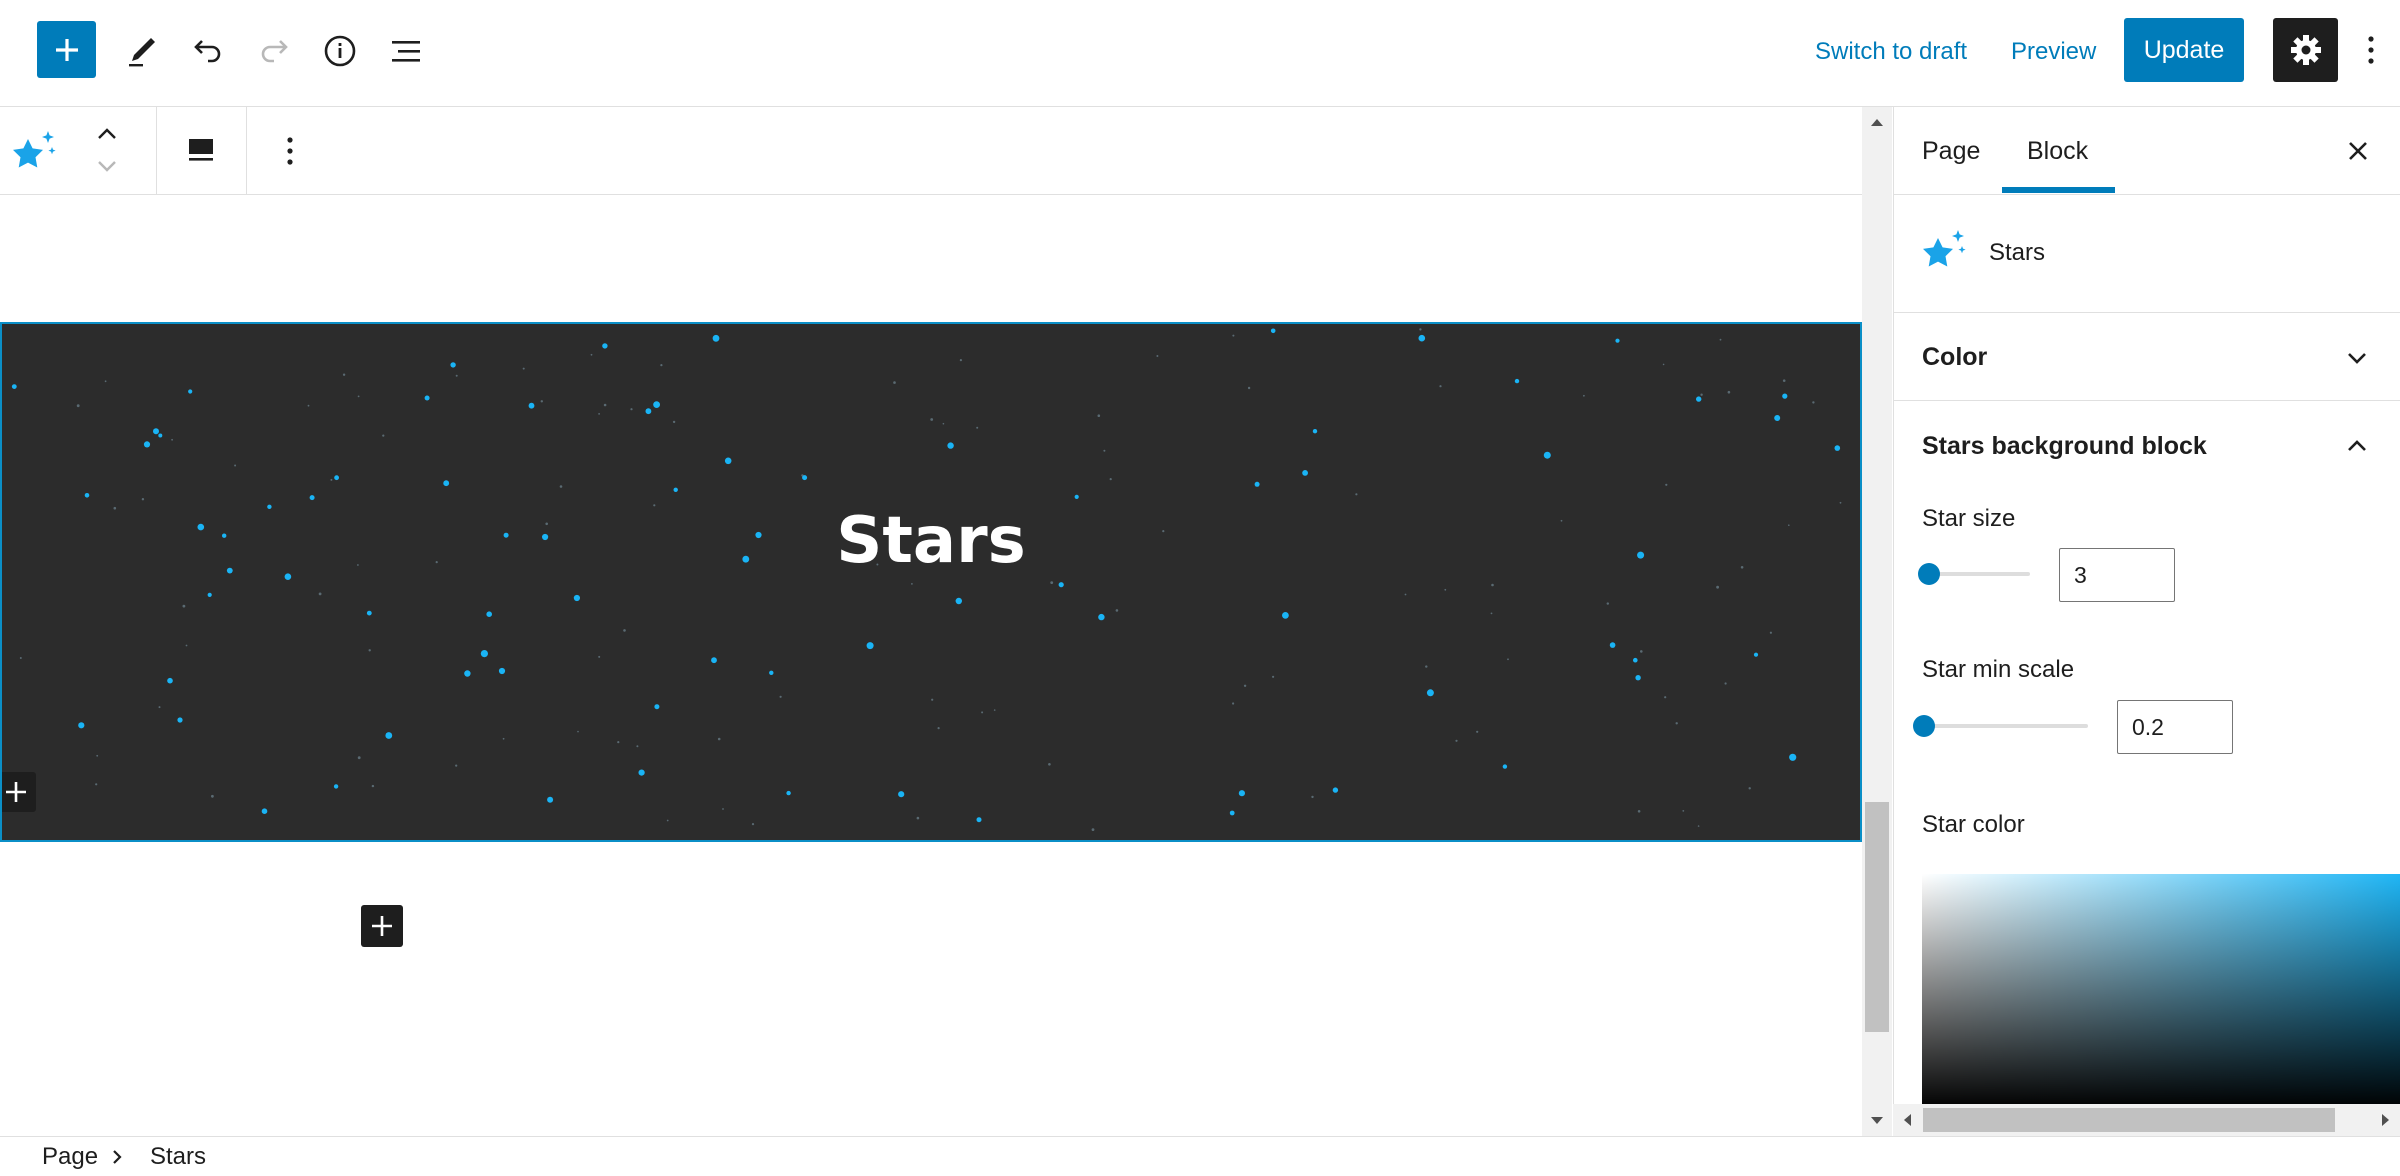  Describe the element at coordinates (2147, 254) in the screenshot. I see `block-card: Stars` at that location.